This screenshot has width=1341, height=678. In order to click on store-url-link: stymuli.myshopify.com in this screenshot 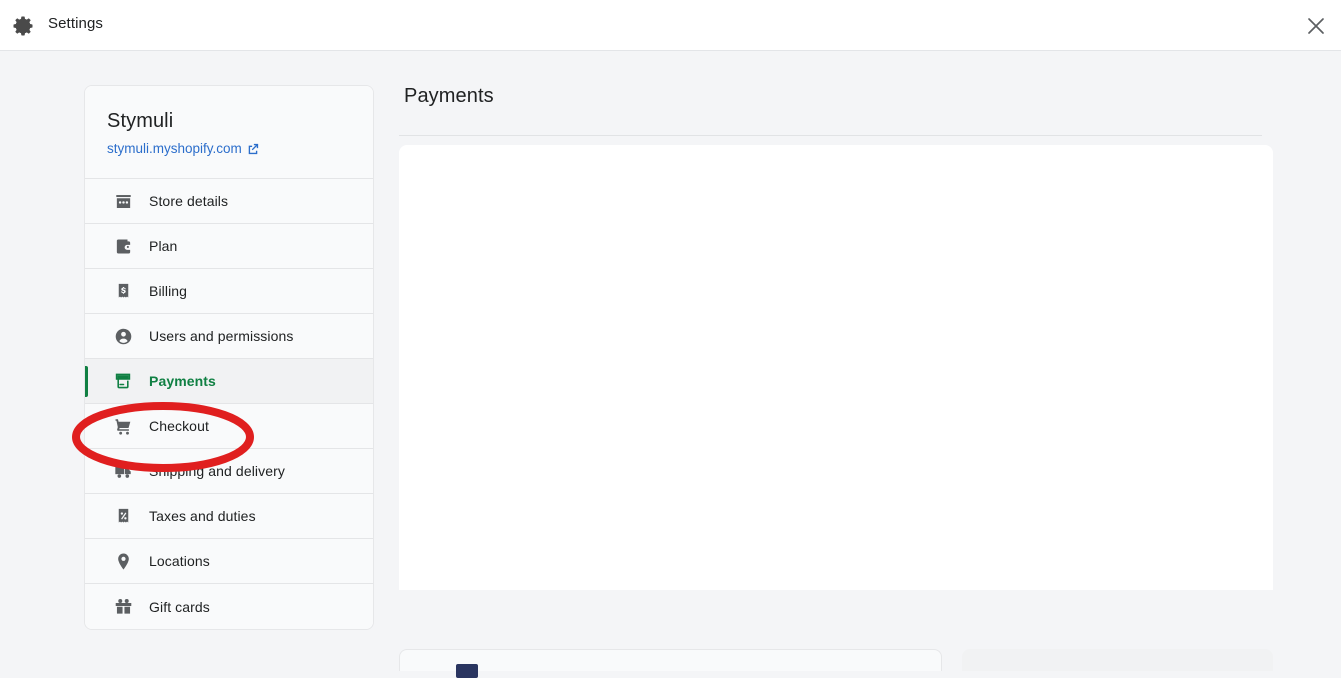, I will do `click(183, 148)`.